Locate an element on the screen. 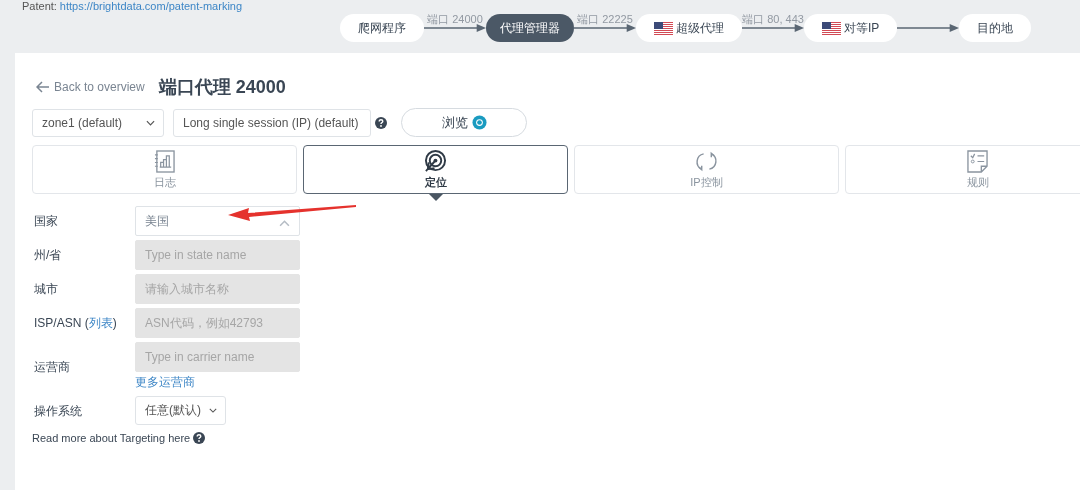 The width and height of the screenshot is (1080, 490). tab: 日志 is located at coordinates (164, 169).